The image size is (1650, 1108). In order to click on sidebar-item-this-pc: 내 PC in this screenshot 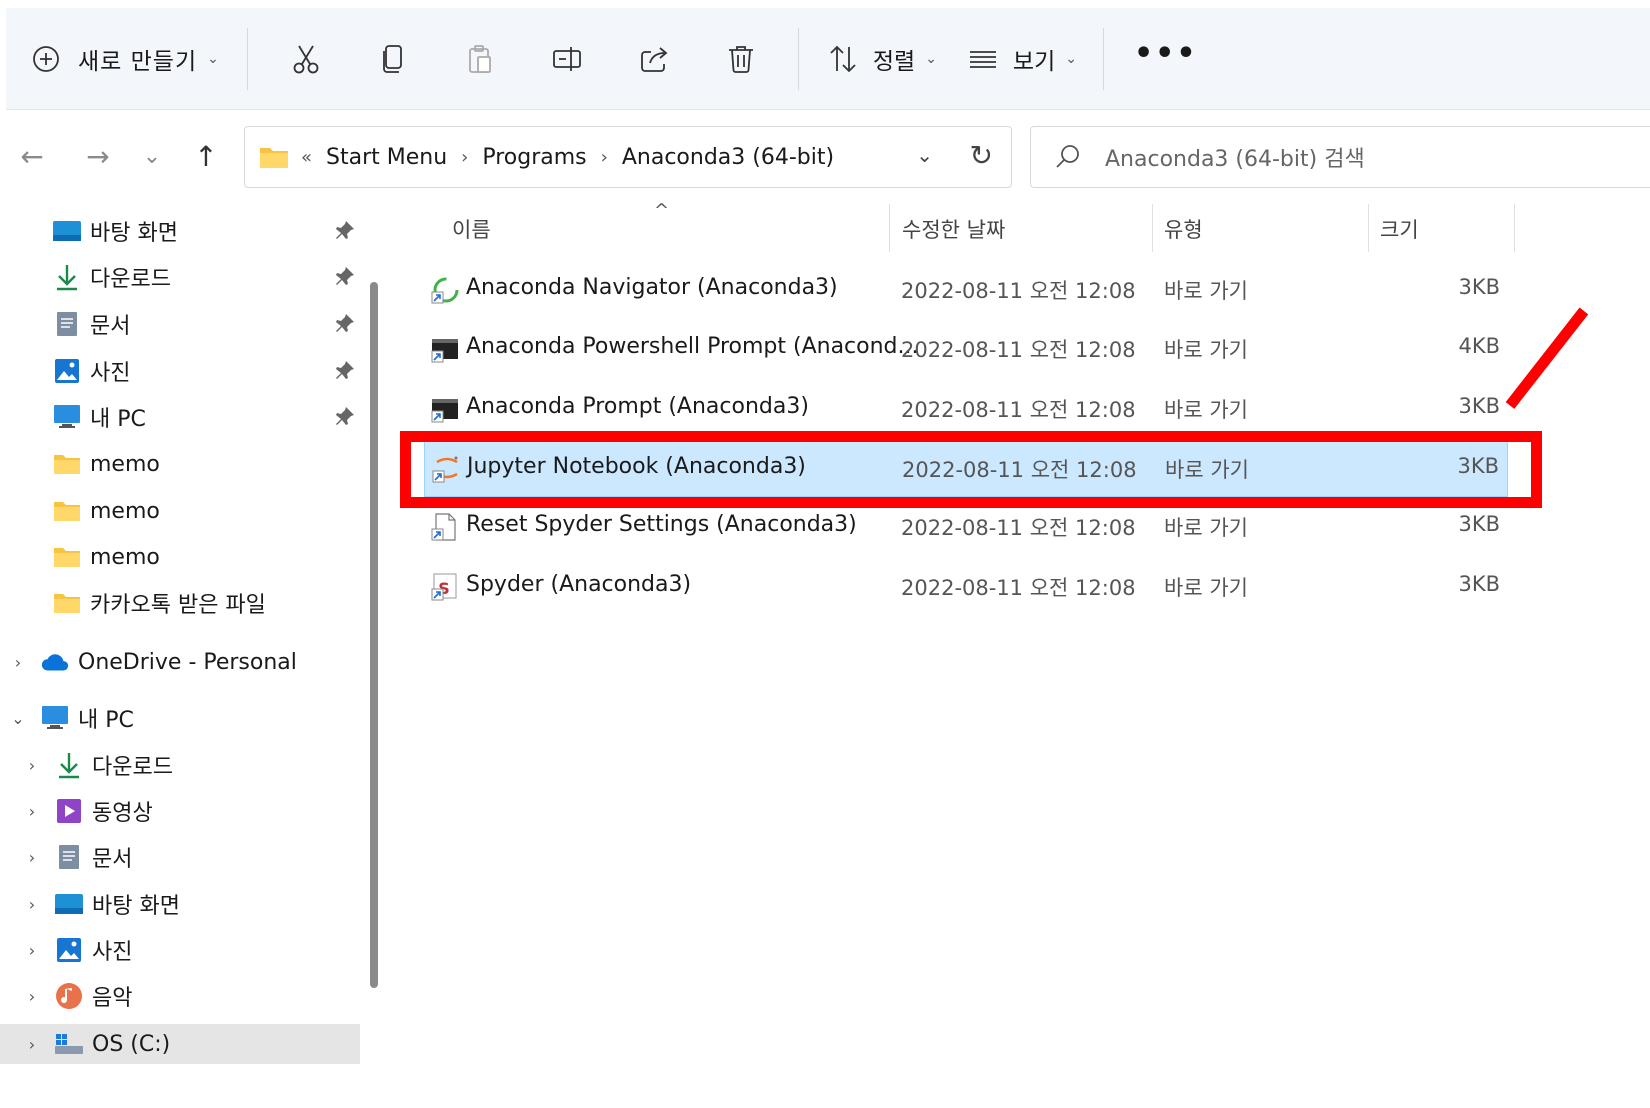, I will do `click(180, 417)`.